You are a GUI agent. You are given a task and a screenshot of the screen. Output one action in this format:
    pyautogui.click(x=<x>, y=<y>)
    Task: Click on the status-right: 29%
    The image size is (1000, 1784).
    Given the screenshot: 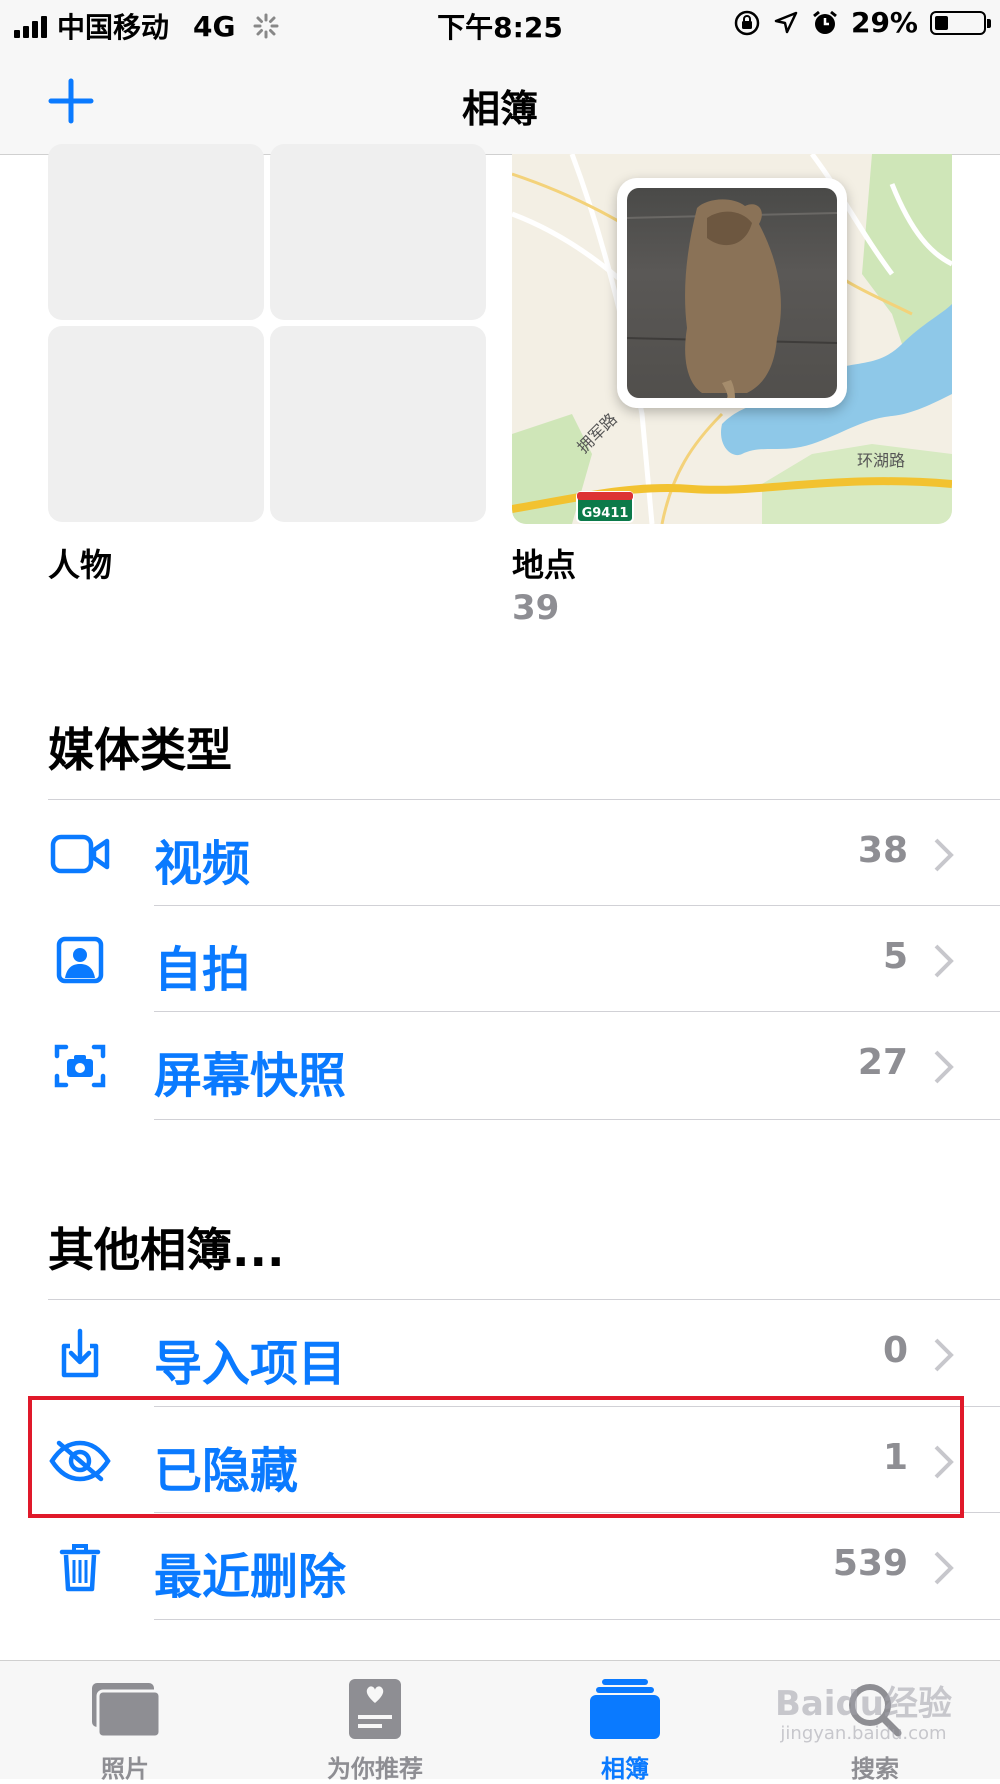 What is the action you would take?
    pyautogui.click(x=862, y=22)
    